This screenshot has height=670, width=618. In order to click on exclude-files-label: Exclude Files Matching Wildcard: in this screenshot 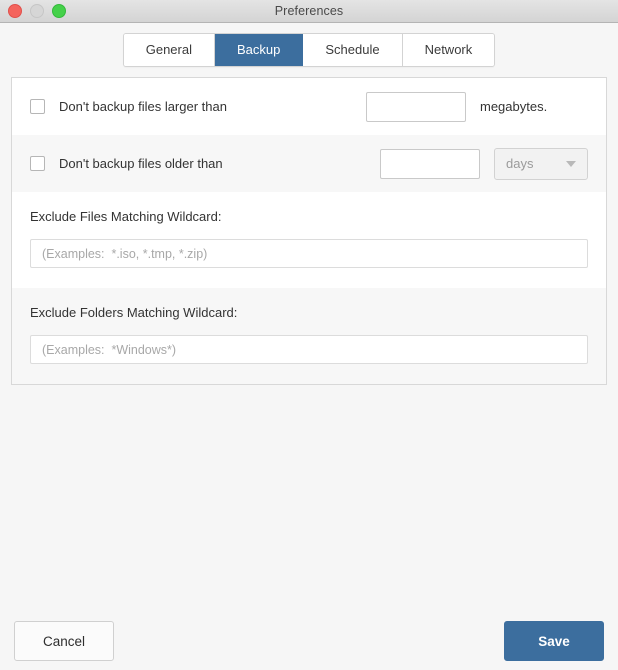, I will do `click(126, 216)`.